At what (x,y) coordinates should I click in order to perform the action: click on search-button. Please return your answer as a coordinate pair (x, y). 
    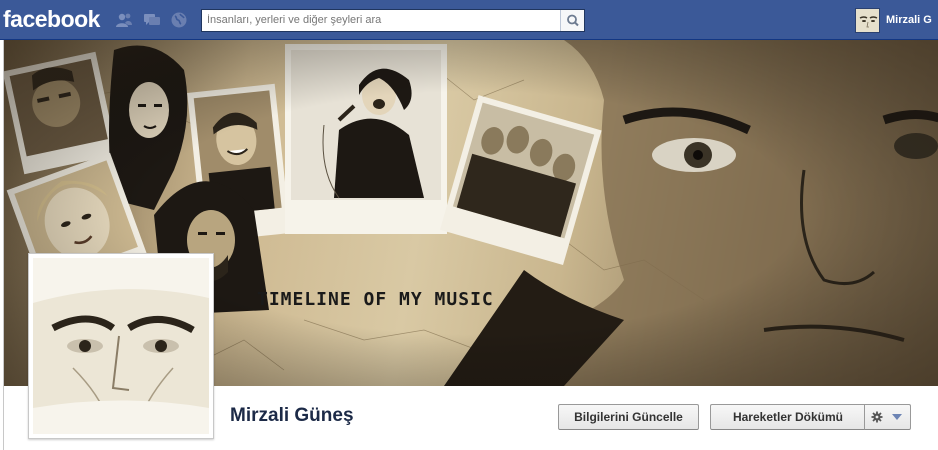
    Looking at the image, I should click on (572, 20).